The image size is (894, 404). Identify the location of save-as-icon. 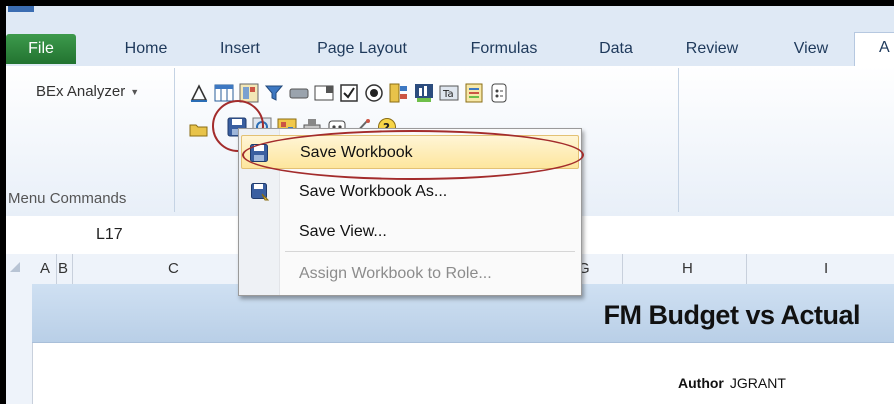
(260, 192).